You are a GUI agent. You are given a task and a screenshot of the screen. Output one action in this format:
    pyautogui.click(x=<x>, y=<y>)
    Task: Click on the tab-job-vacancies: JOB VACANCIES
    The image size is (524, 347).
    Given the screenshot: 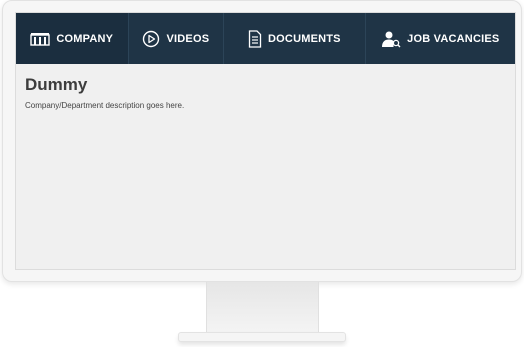 What is the action you would take?
    pyautogui.click(x=440, y=38)
    